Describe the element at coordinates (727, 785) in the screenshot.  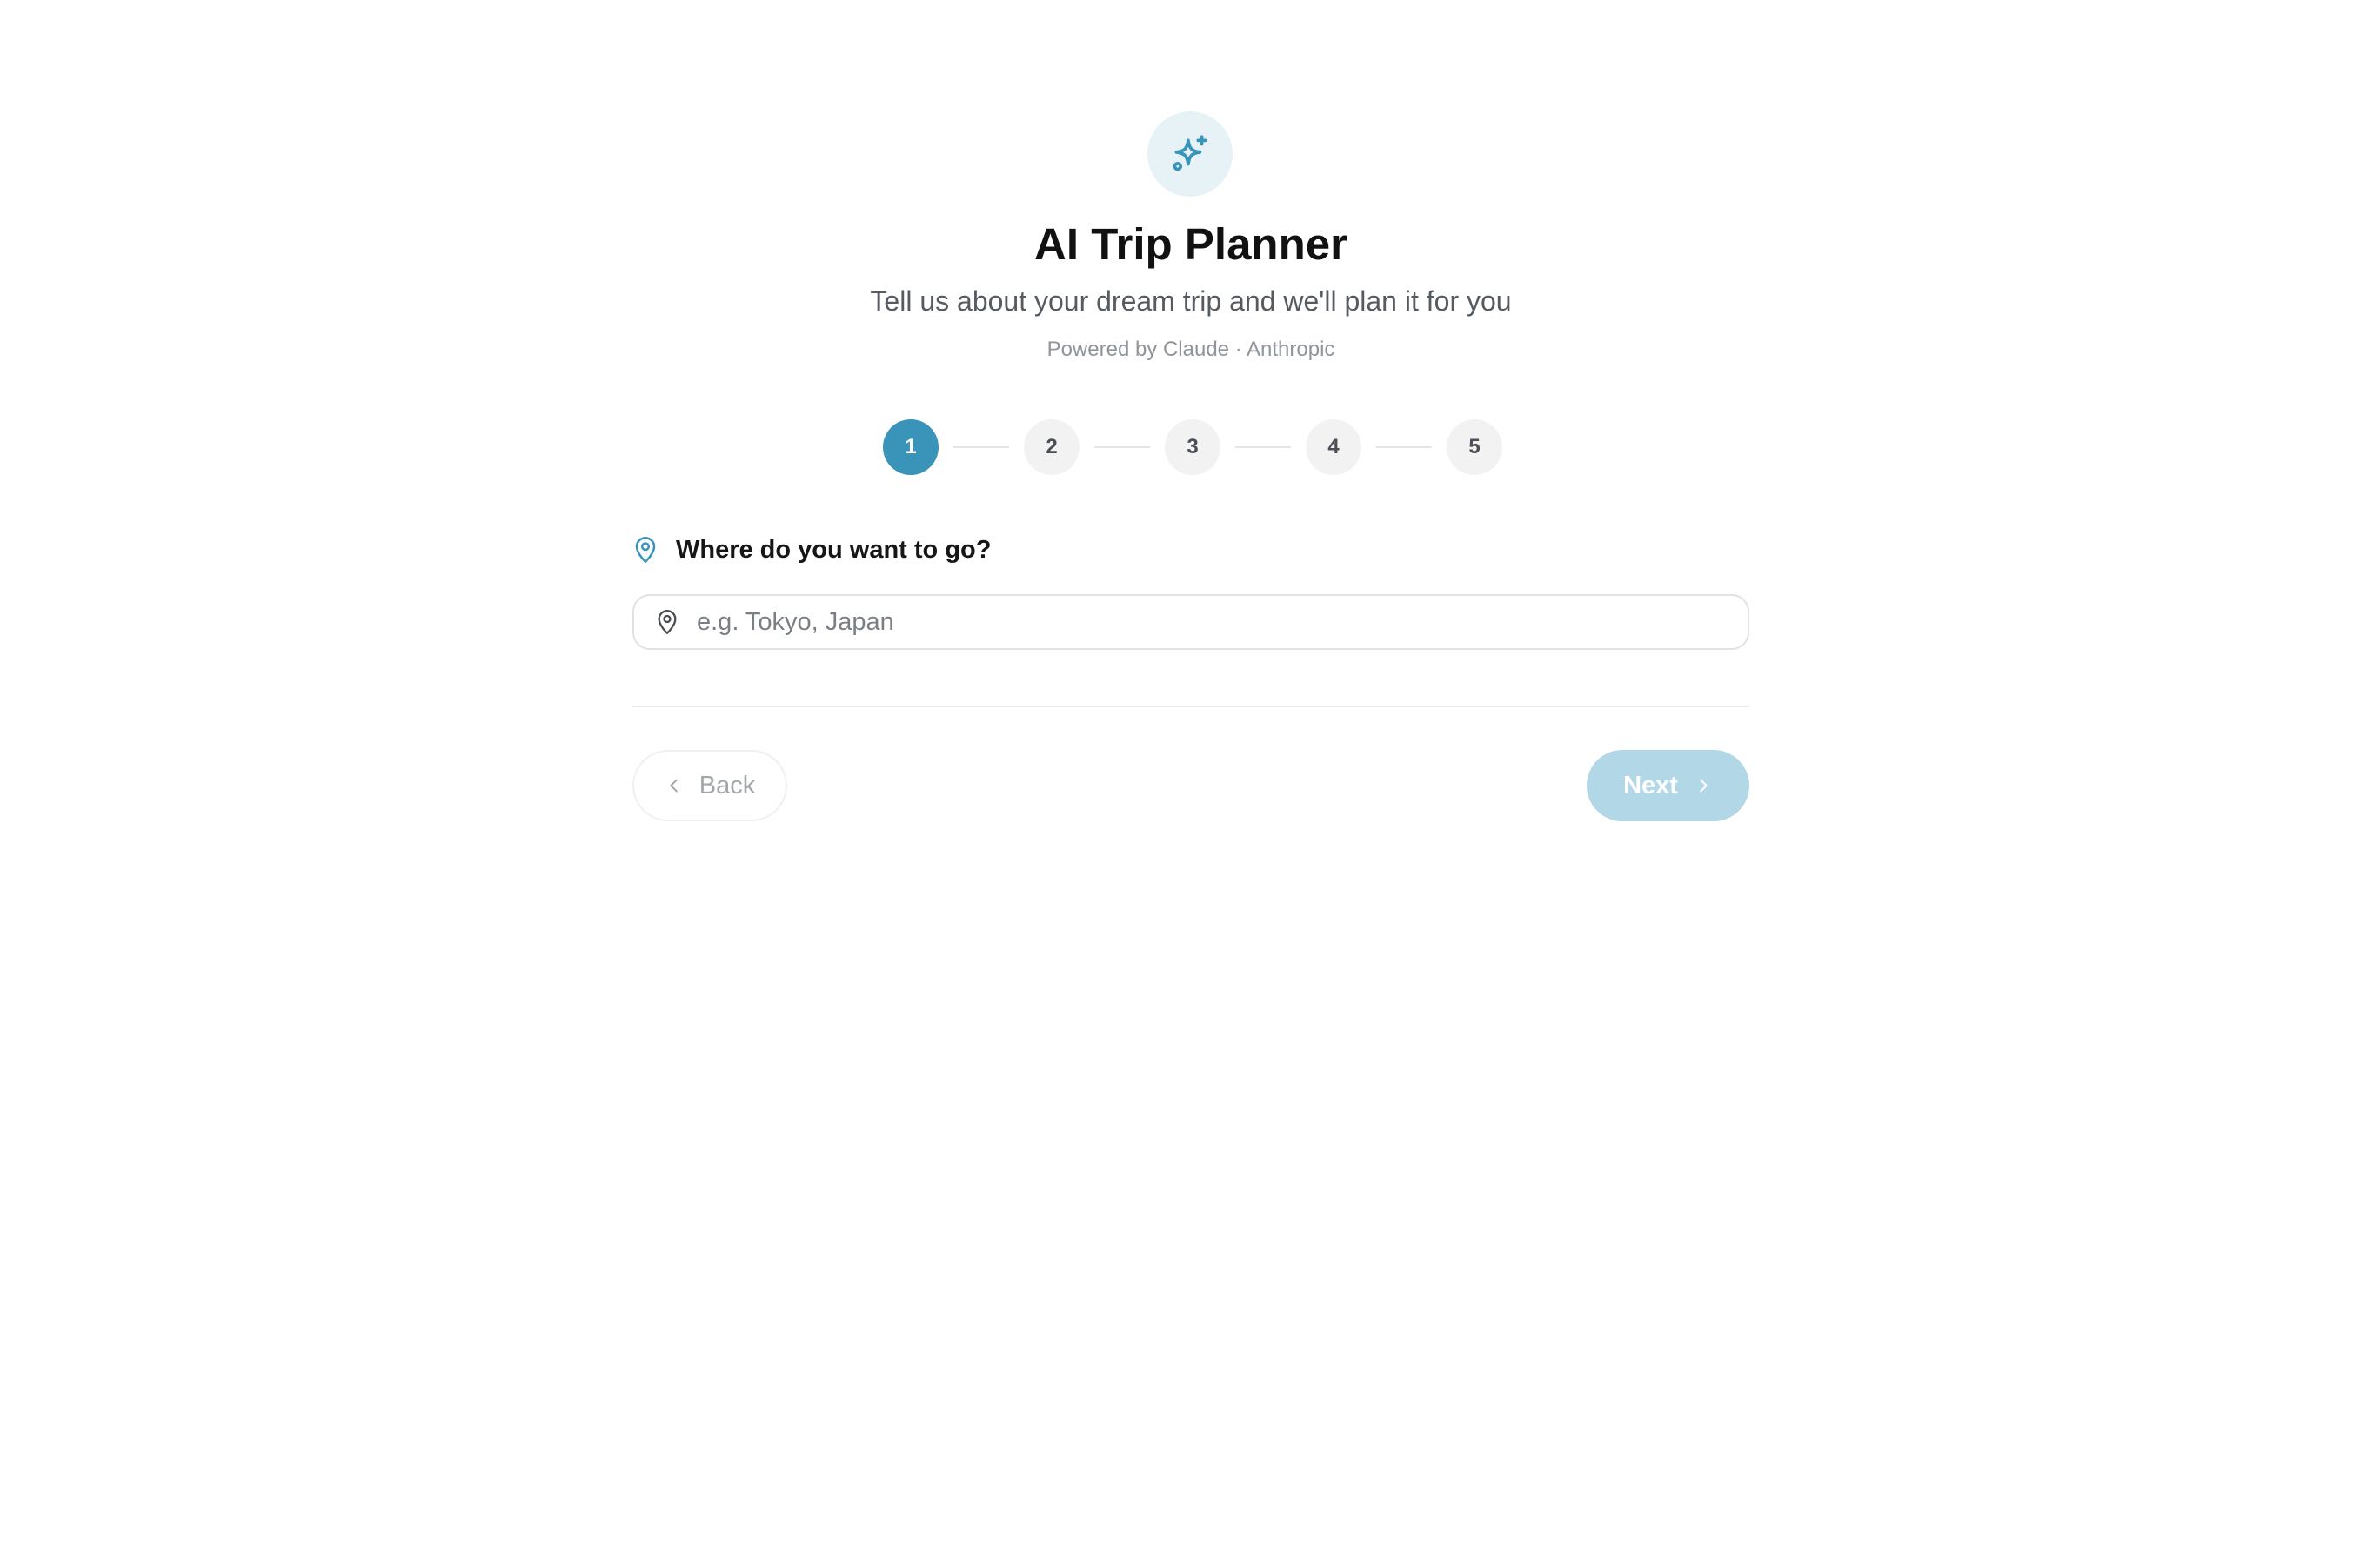
I see `back-button-label: Back` at that location.